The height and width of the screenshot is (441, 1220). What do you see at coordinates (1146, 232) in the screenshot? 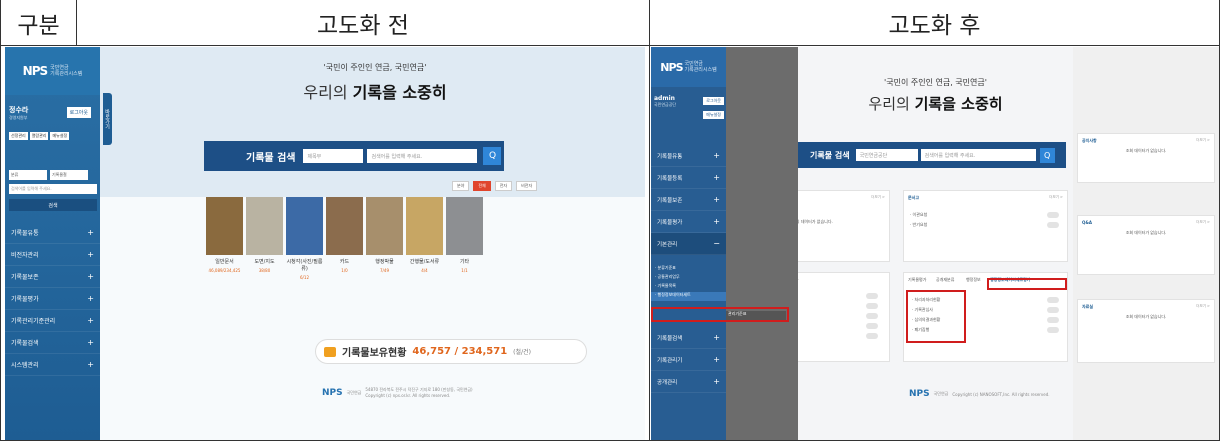
I see `empty-text: 조회 데이터가 없습니다.` at bounding box center [1146, 232].